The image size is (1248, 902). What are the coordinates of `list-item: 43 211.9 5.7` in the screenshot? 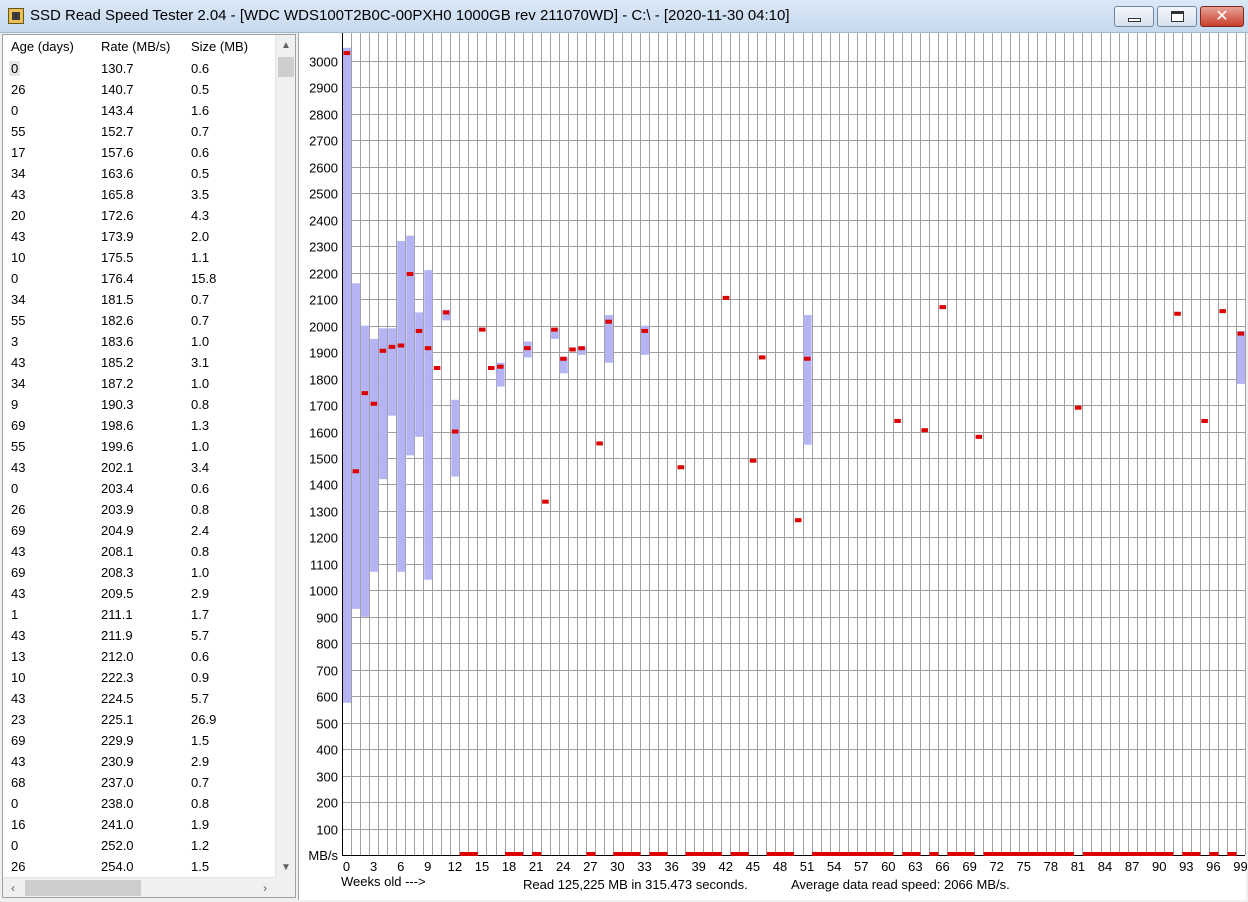 It's located at (139, 636).